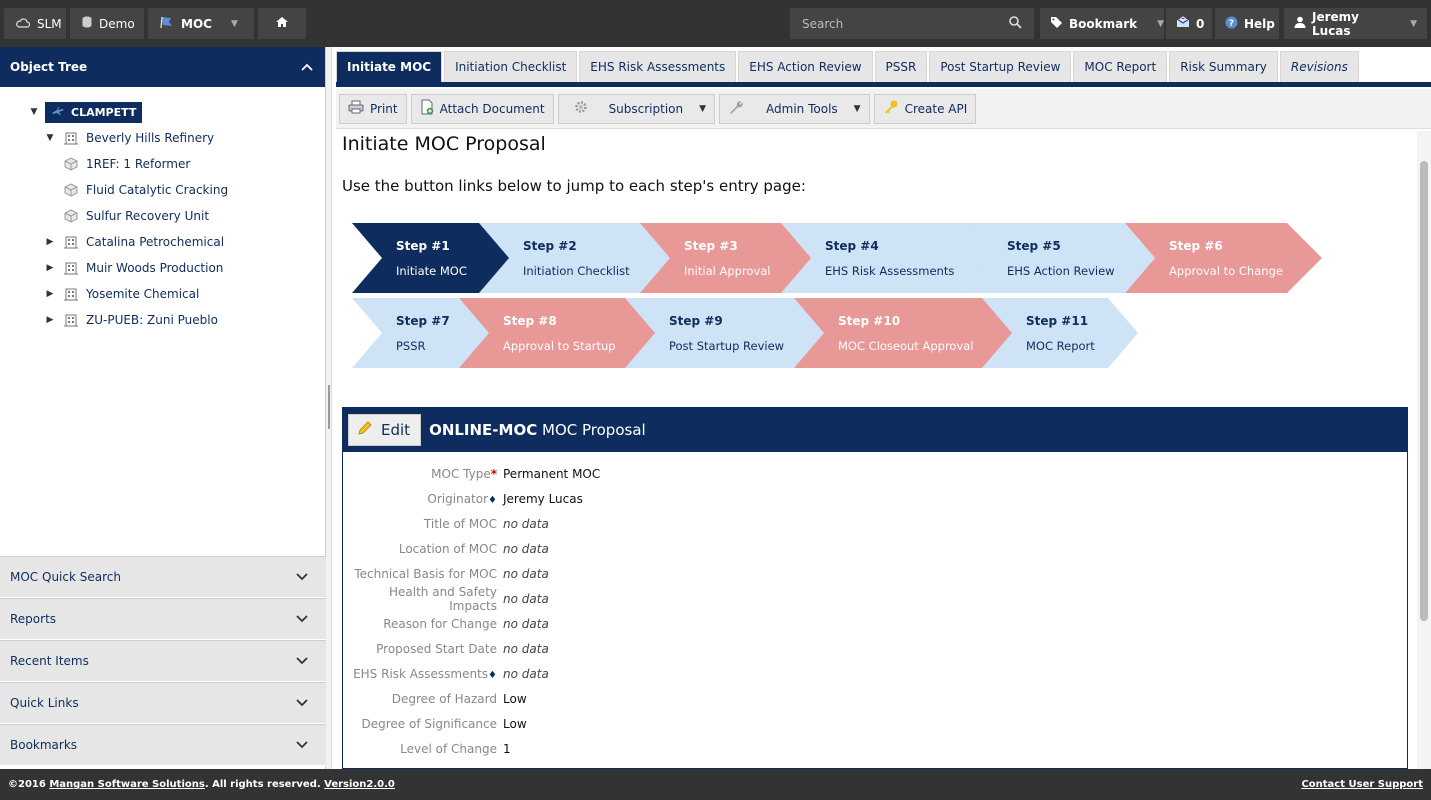 Image resolution: width=1431 pixels, height=800 pixels. I want to click on search-input: Search, so click(912, 23).